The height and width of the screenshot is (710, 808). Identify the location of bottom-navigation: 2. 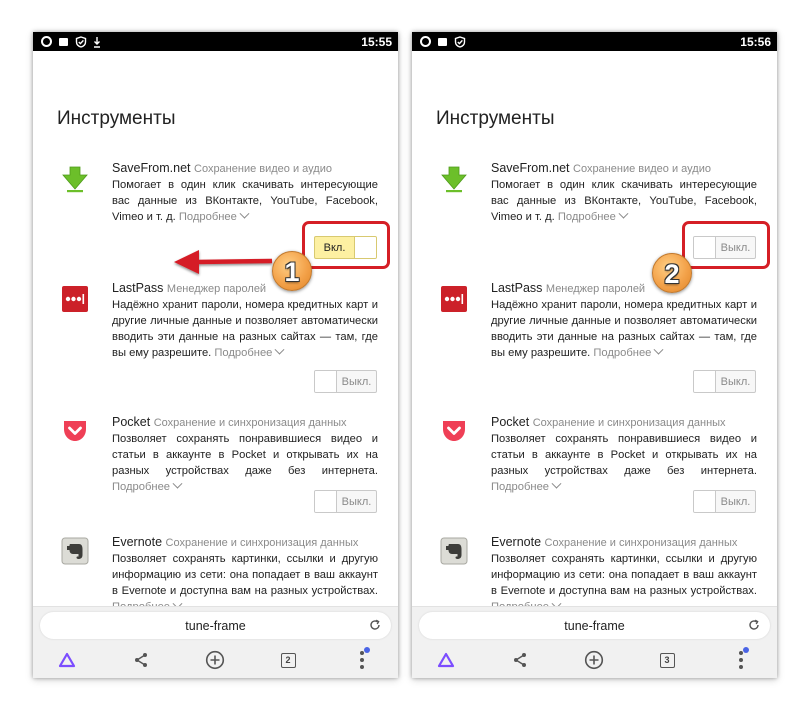
(215, 660).